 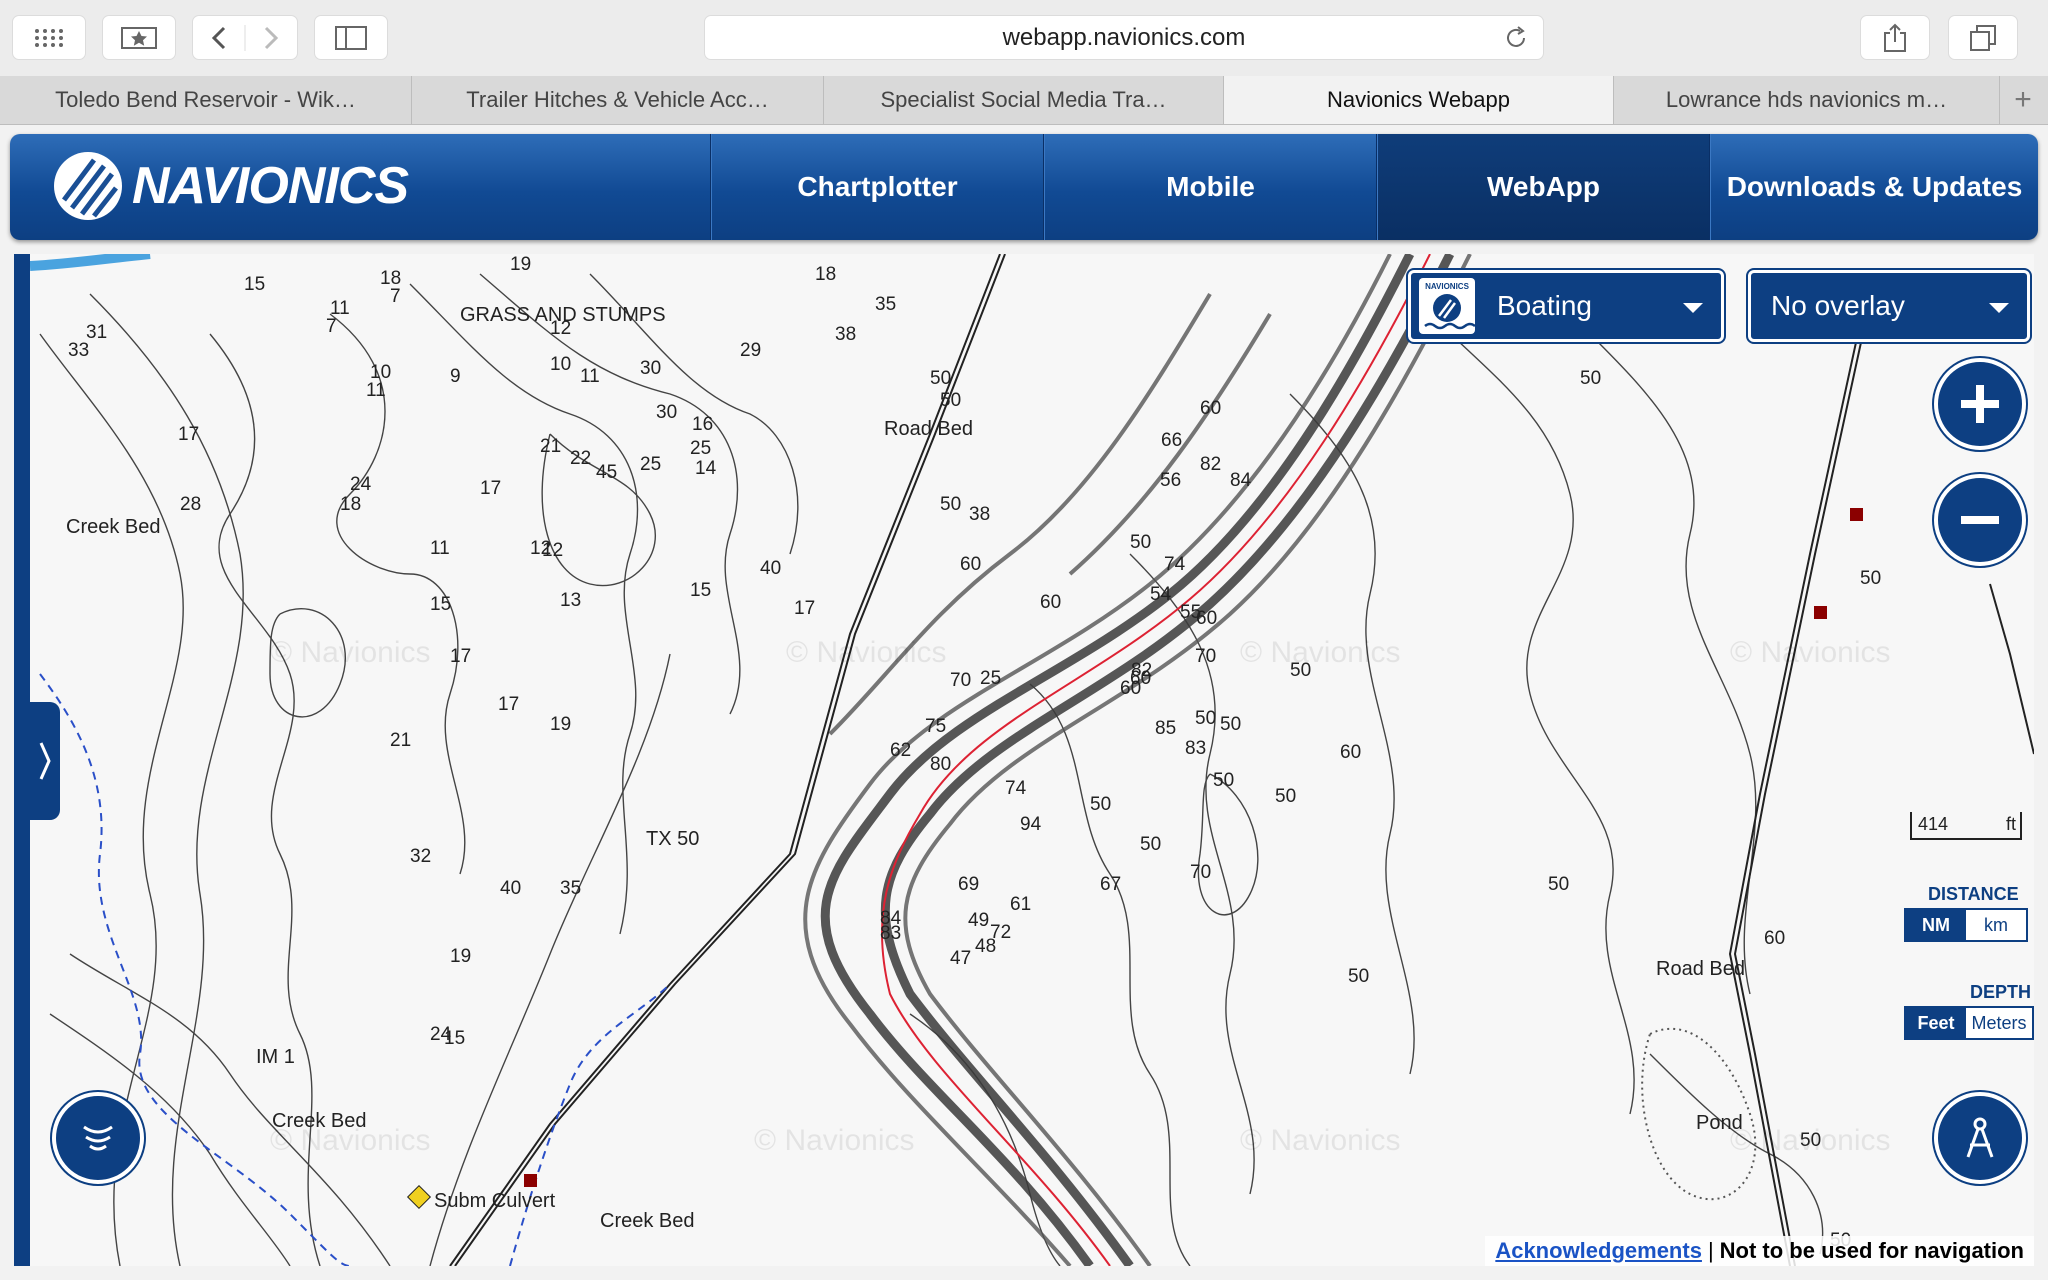 What do you see at coordinates (88, 186) in the screenshot?
I see `navionics-logo-icon` at bounding box center [88, 186].